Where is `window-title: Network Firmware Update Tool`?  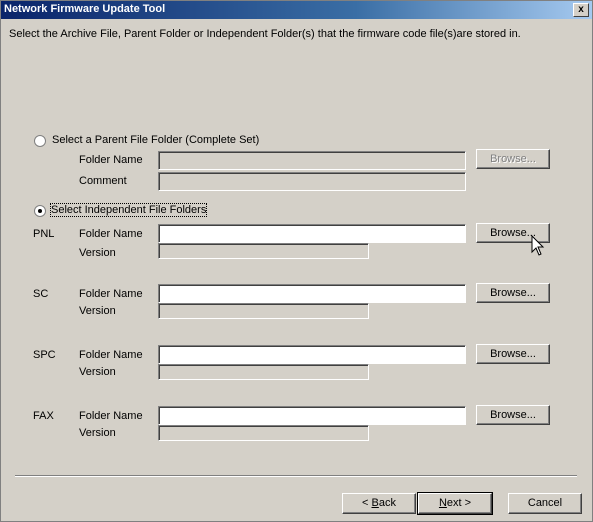
window-title: Network Firmware Update Tool is located at coordinates (85, 9).